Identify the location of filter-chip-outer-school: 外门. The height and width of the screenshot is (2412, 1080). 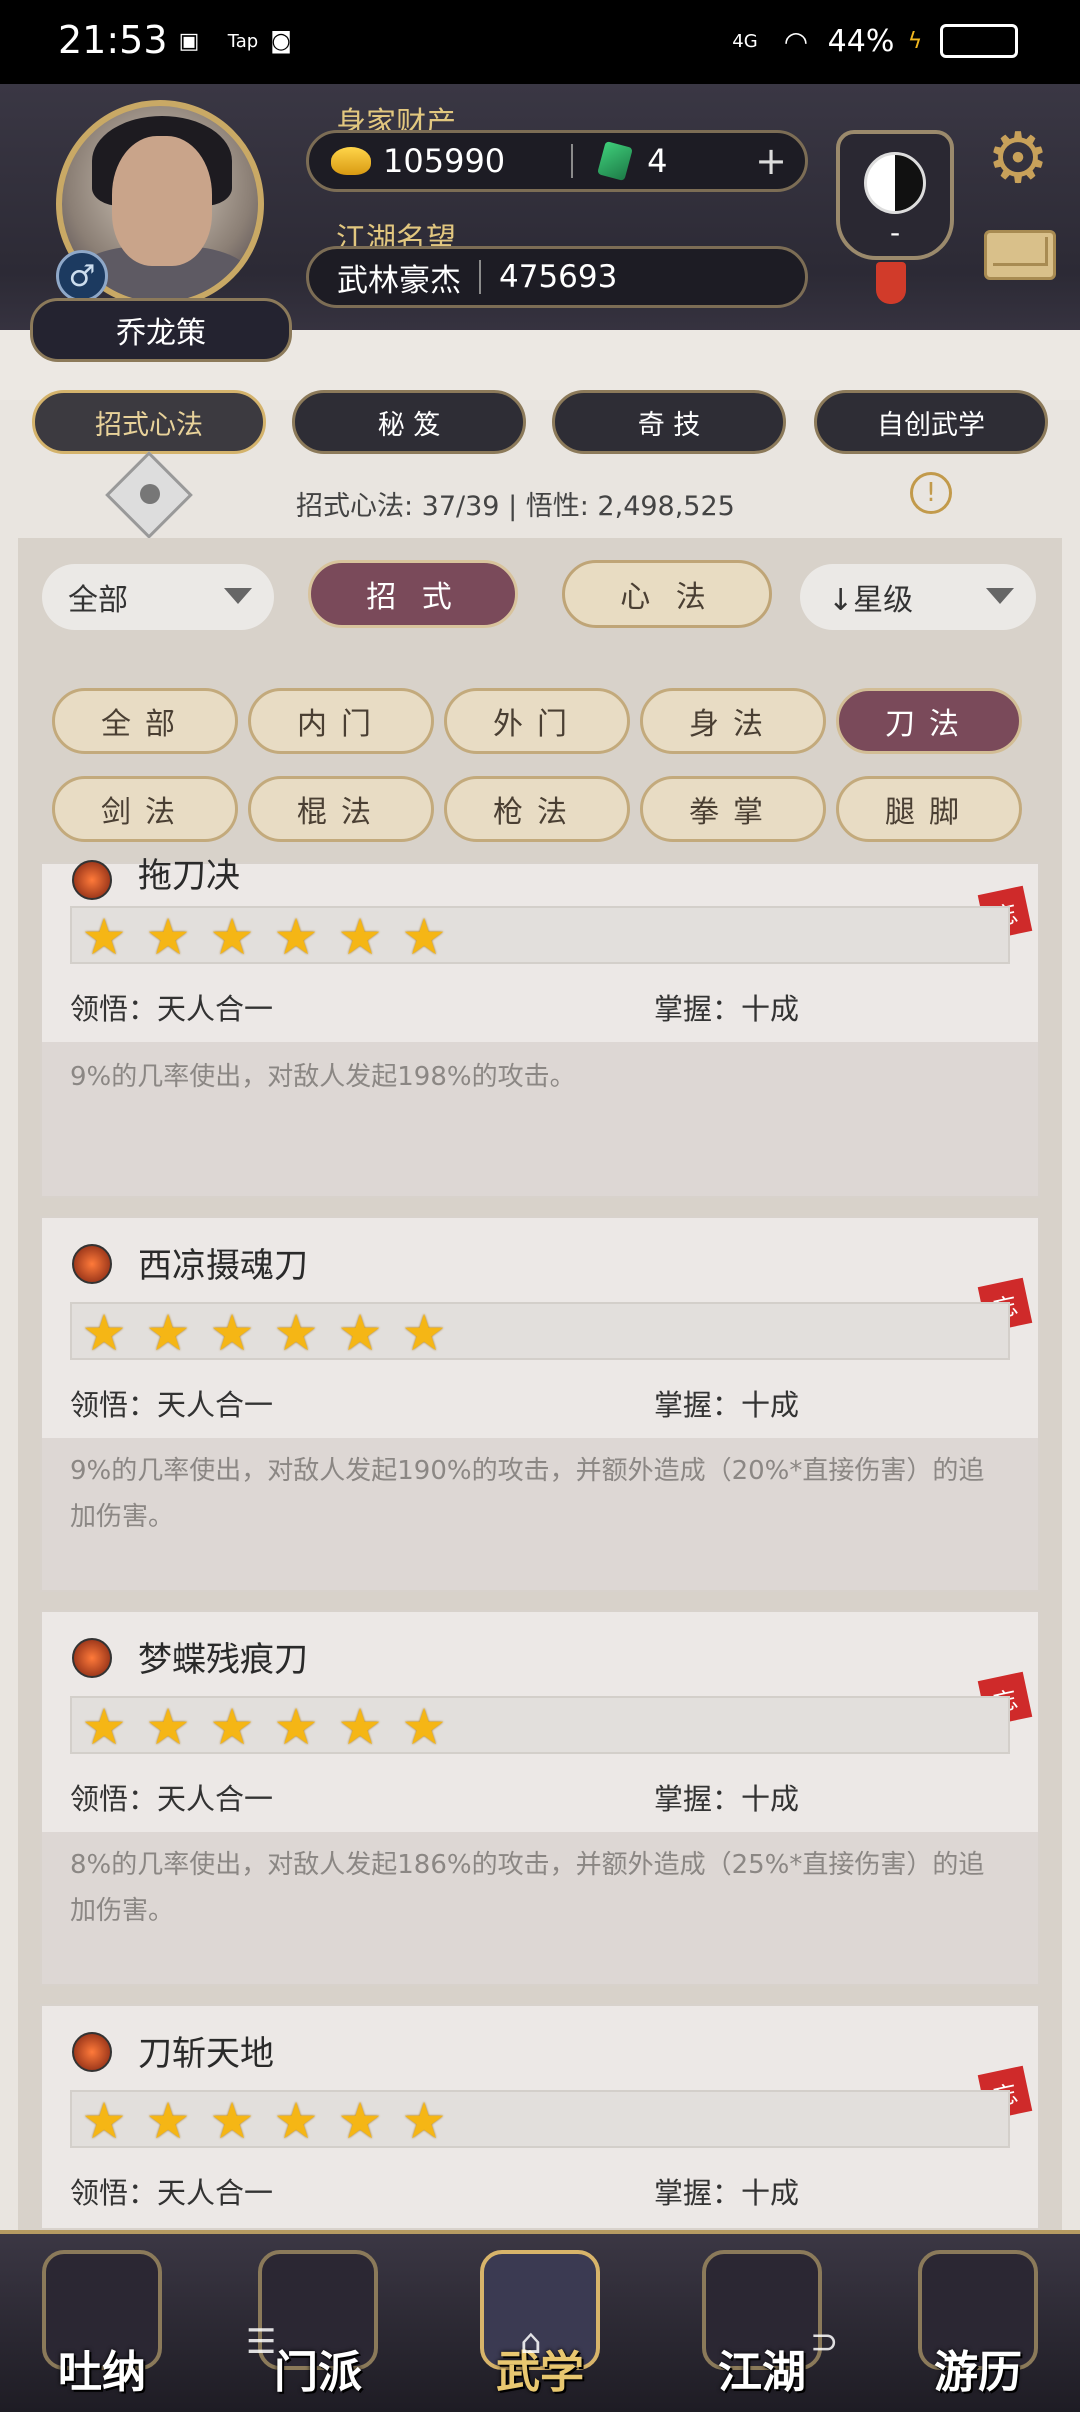
(537, 721).